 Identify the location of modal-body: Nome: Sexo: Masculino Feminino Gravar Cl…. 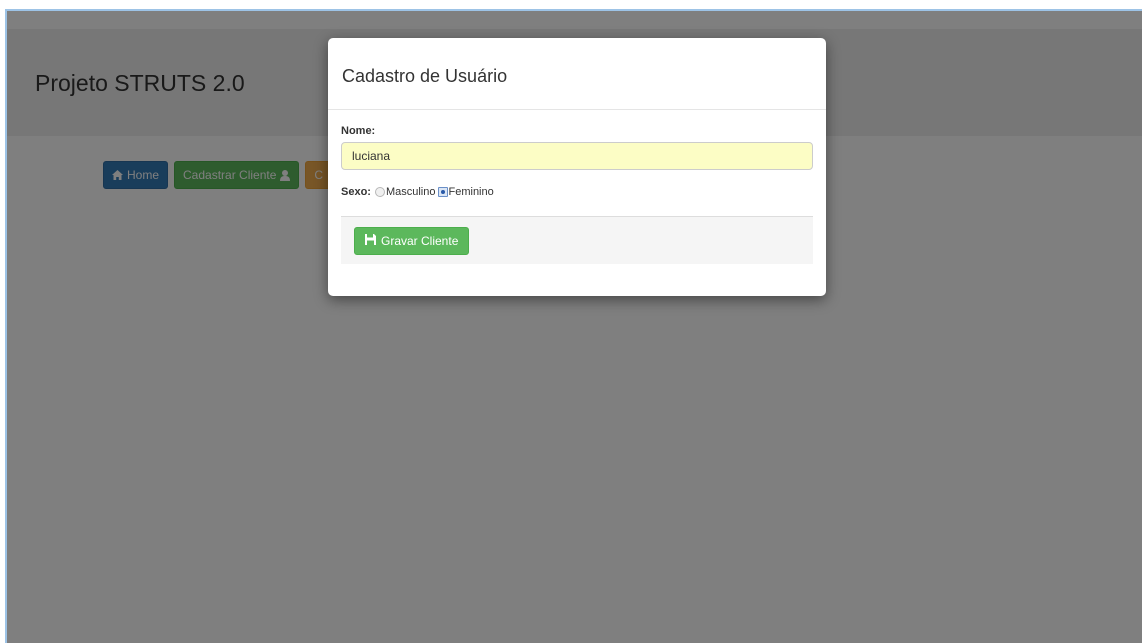
(577, 187).